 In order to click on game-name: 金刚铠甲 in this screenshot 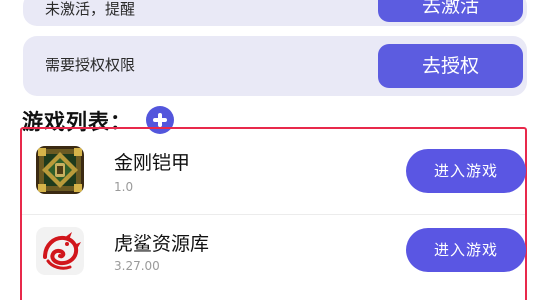, I will do `click(152, 163)`.